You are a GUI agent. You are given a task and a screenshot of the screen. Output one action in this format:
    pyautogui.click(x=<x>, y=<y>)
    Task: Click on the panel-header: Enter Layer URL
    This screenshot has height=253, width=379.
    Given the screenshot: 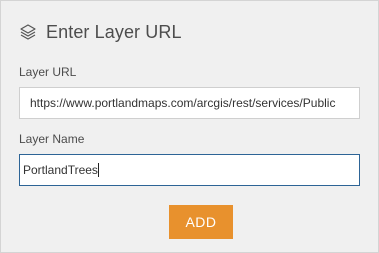 What is the action you would take?
    pyautogui.click(x=100, y=32)
    